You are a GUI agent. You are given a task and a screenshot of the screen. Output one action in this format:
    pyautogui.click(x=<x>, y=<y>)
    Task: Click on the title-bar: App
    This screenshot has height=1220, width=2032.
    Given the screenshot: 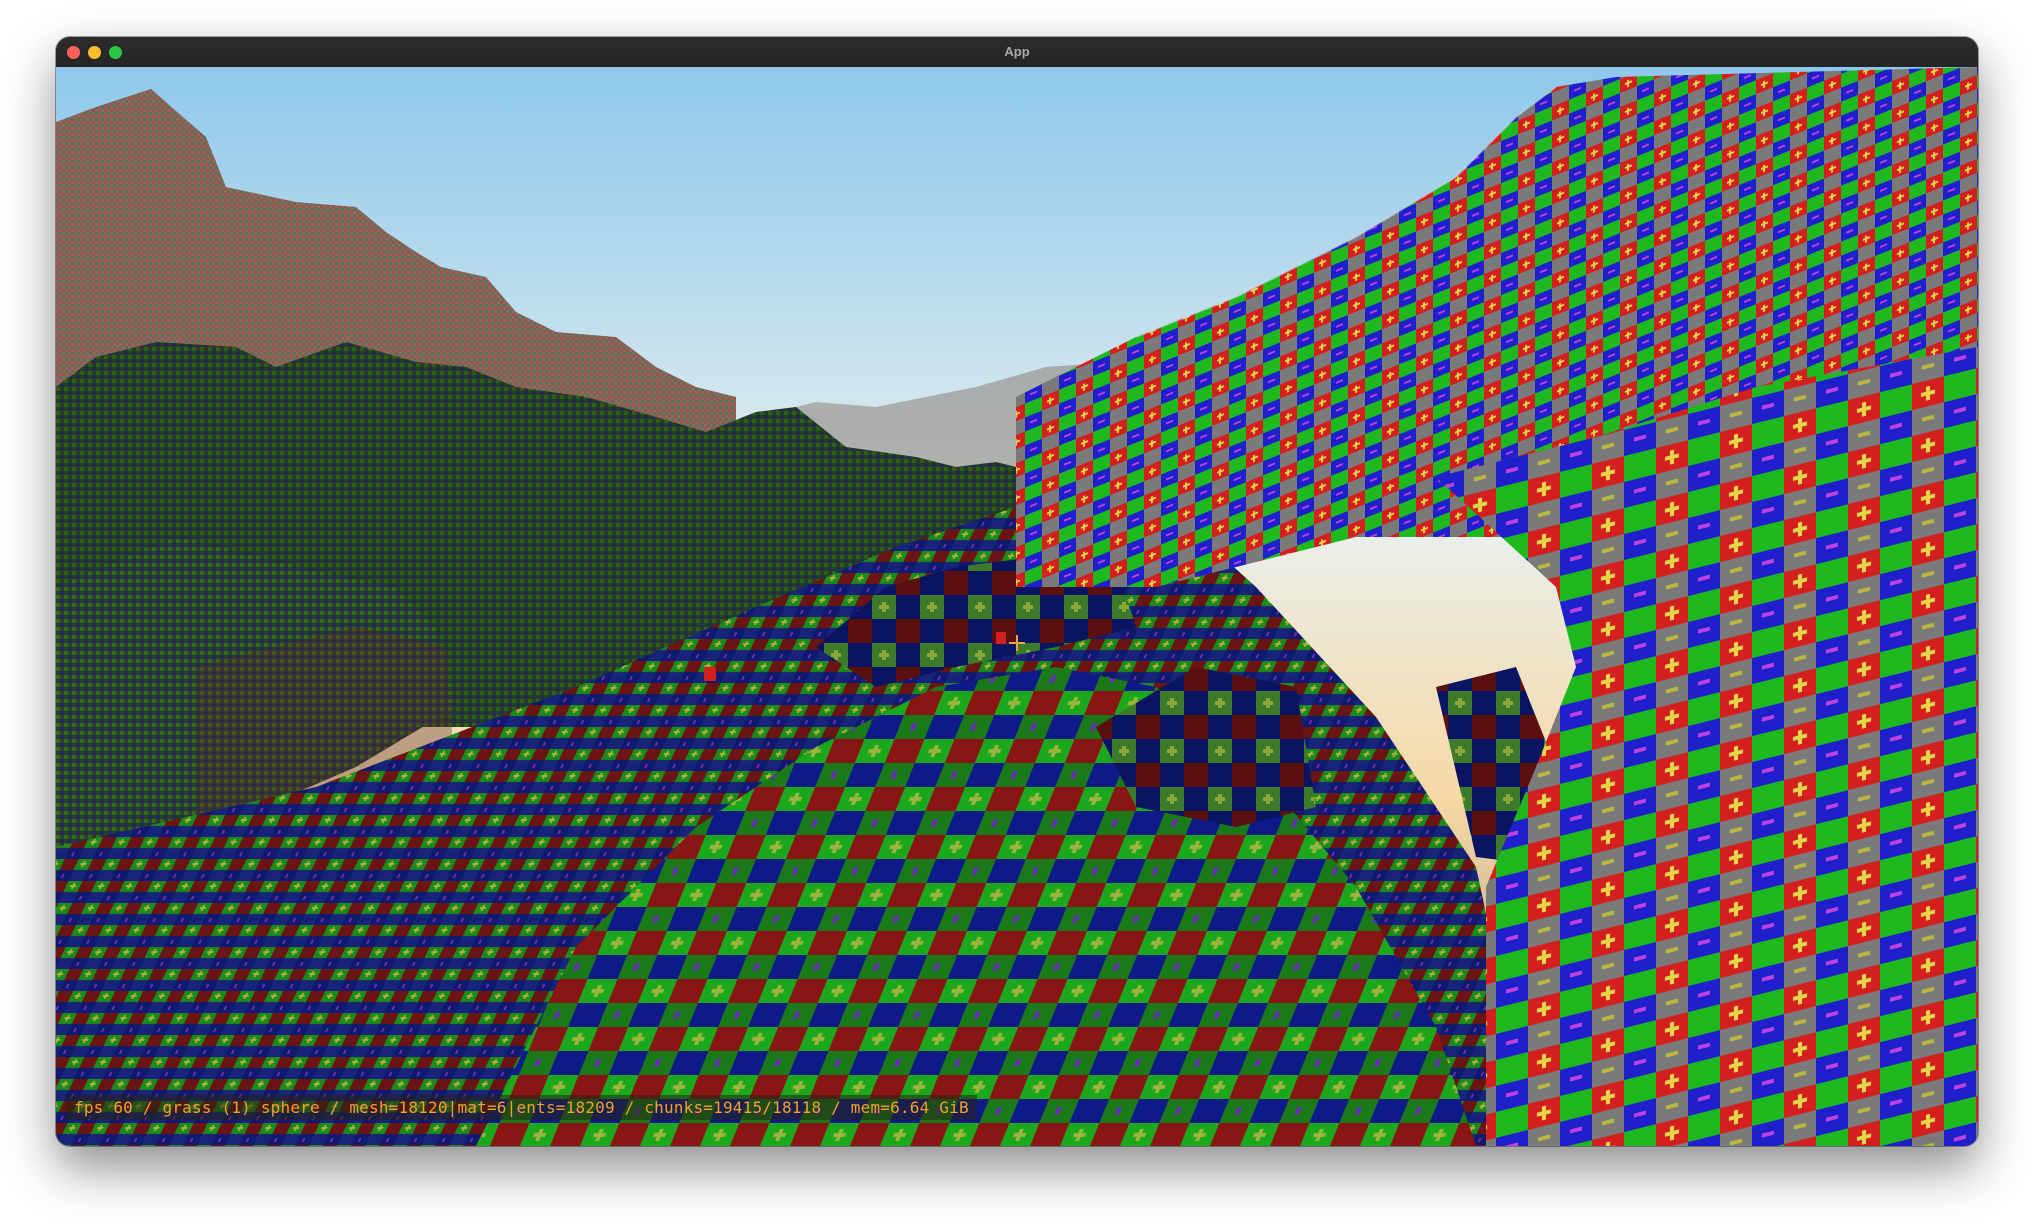 What is the action you would take?
    pyautogui.click(x=1017, y=52)
    